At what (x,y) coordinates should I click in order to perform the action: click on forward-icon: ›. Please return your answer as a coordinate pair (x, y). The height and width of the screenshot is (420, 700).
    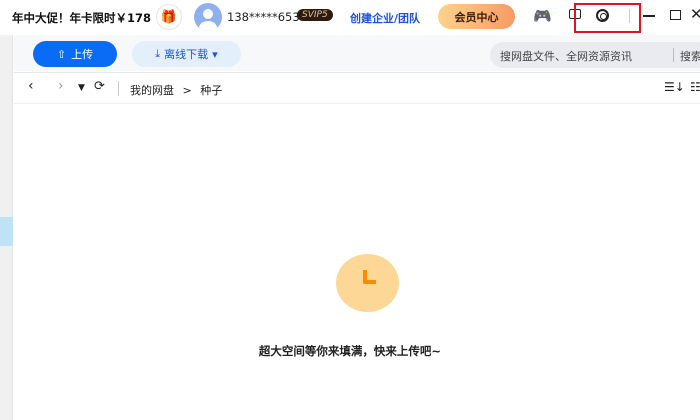
    Looking at the image, I should click on (61, 86).